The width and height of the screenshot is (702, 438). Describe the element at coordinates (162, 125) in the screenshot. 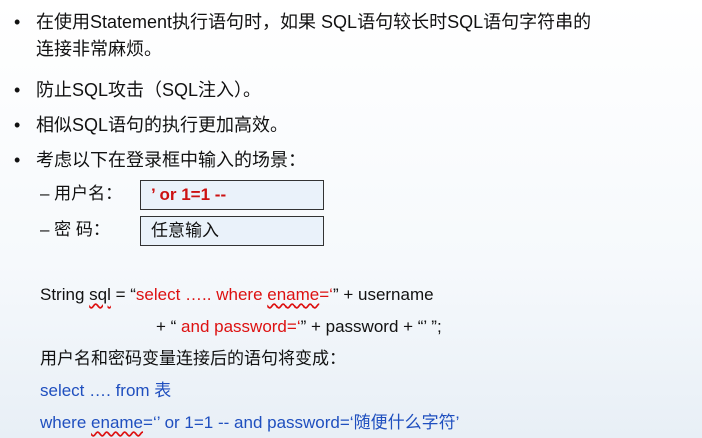

I see `bullet-text: 相似SQL语句的执行更加高效。` at that location.